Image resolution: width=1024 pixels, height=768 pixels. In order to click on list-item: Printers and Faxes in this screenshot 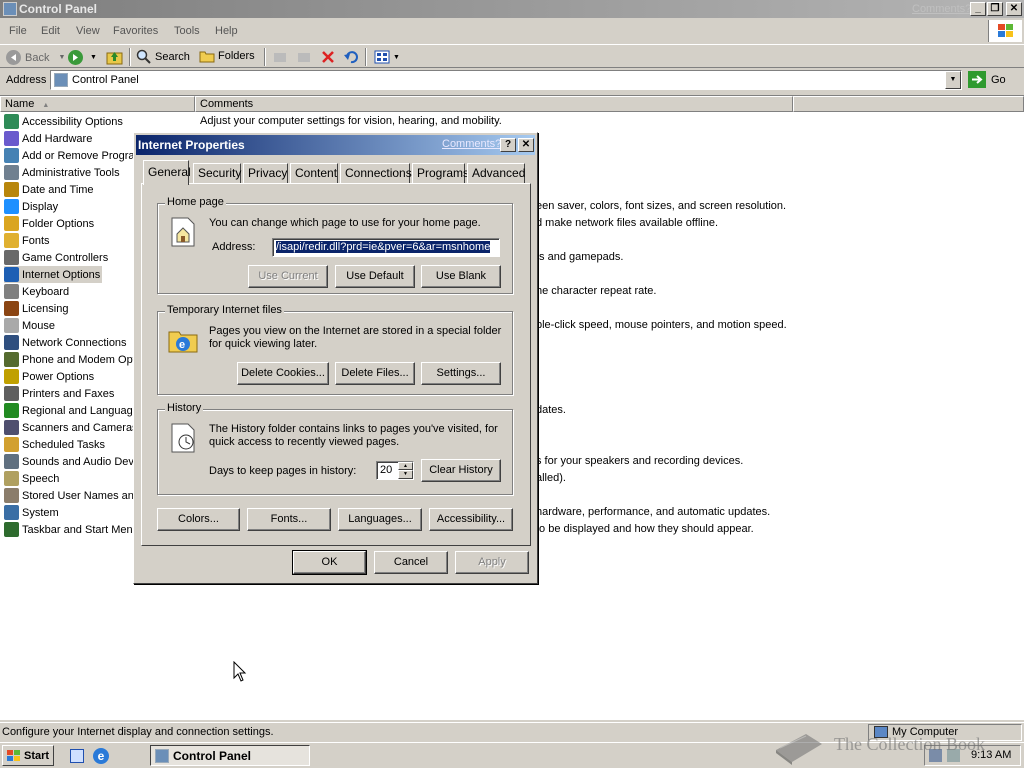, I will do `click(60, 393)`.